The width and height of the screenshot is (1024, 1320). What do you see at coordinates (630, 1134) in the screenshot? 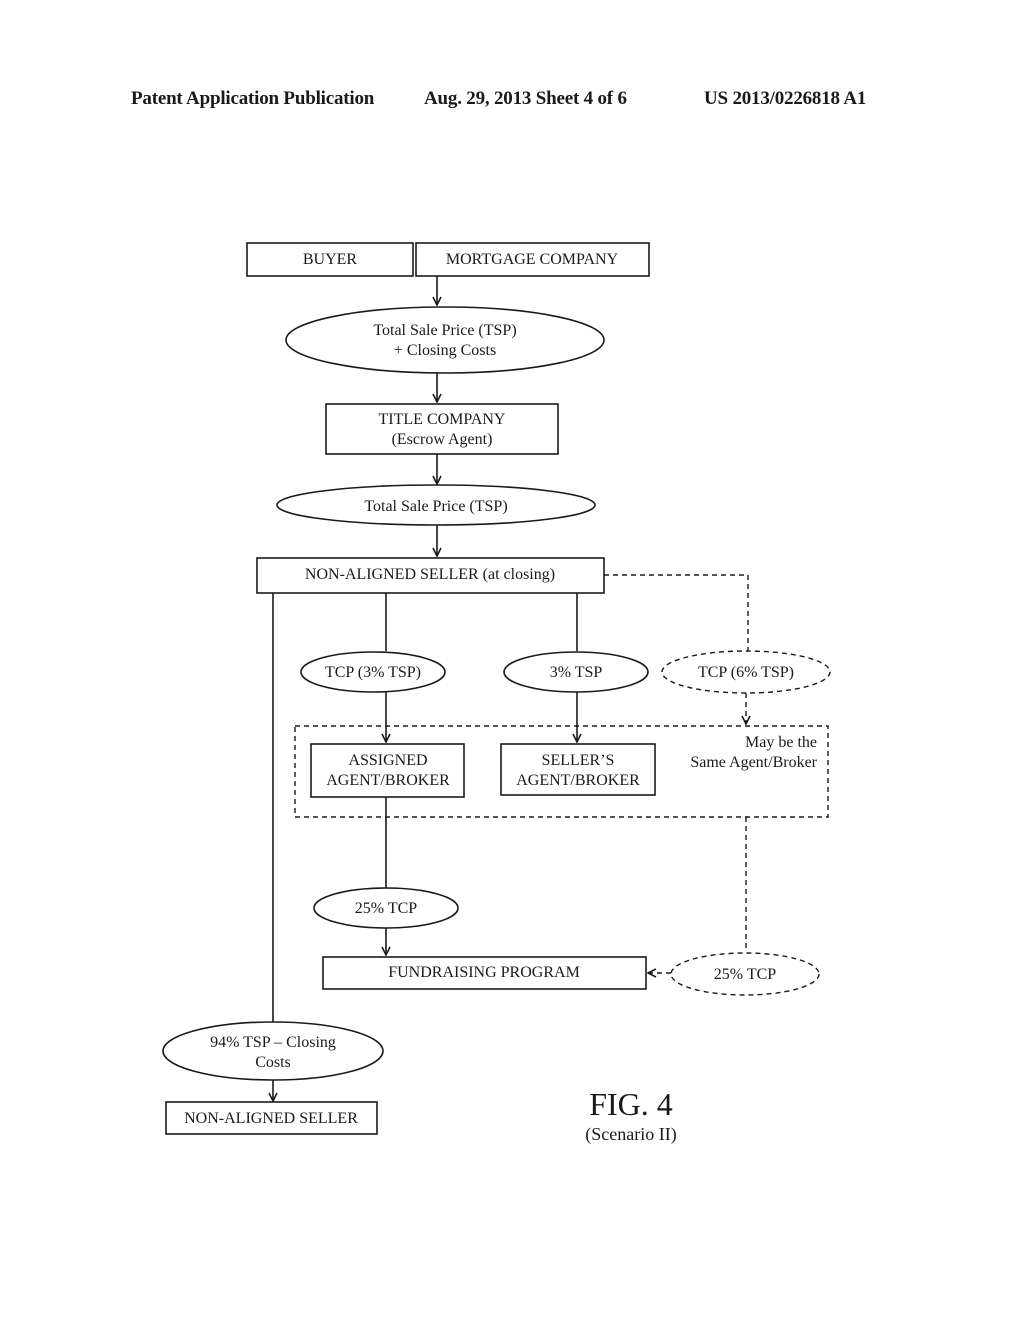
I see `scenario-label: (Scenario II)` at bounding box center [630, 1134].